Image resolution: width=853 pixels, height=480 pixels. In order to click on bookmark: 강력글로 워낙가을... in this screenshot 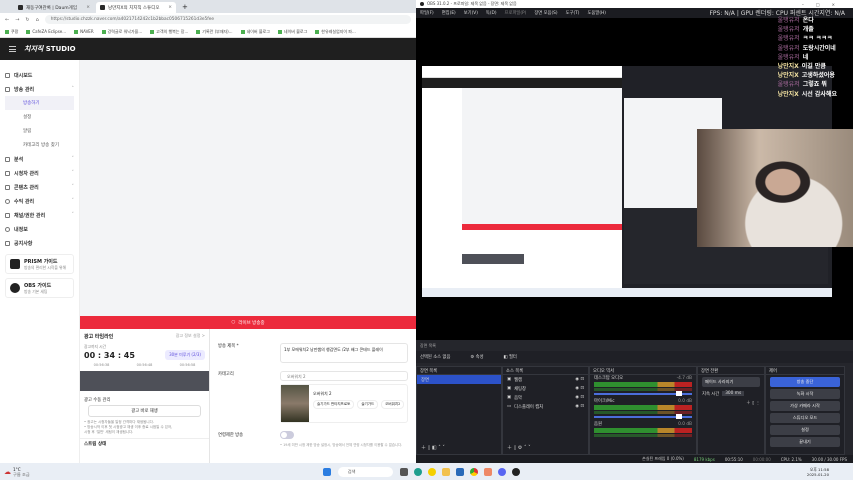, I will do `click(122, 32)`.